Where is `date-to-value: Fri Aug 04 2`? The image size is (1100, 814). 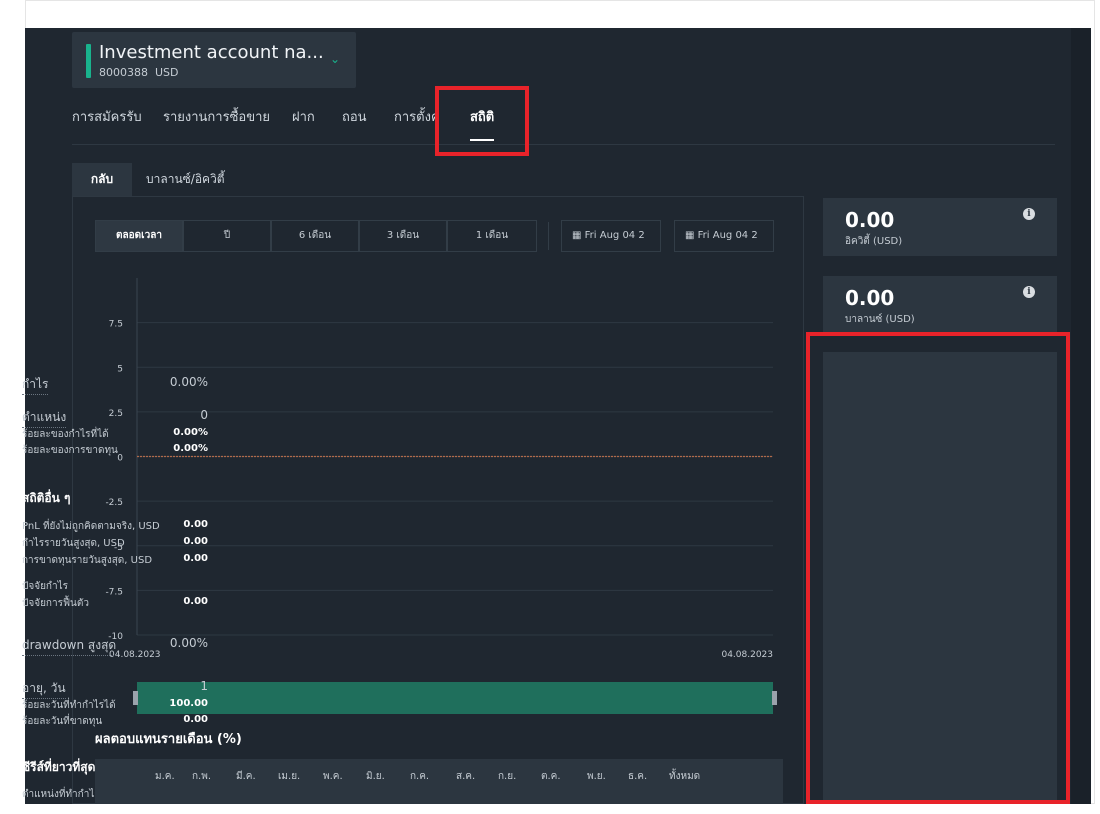
date-to-value: Fri Aug 04 2 is located at coordinates (727, 235).